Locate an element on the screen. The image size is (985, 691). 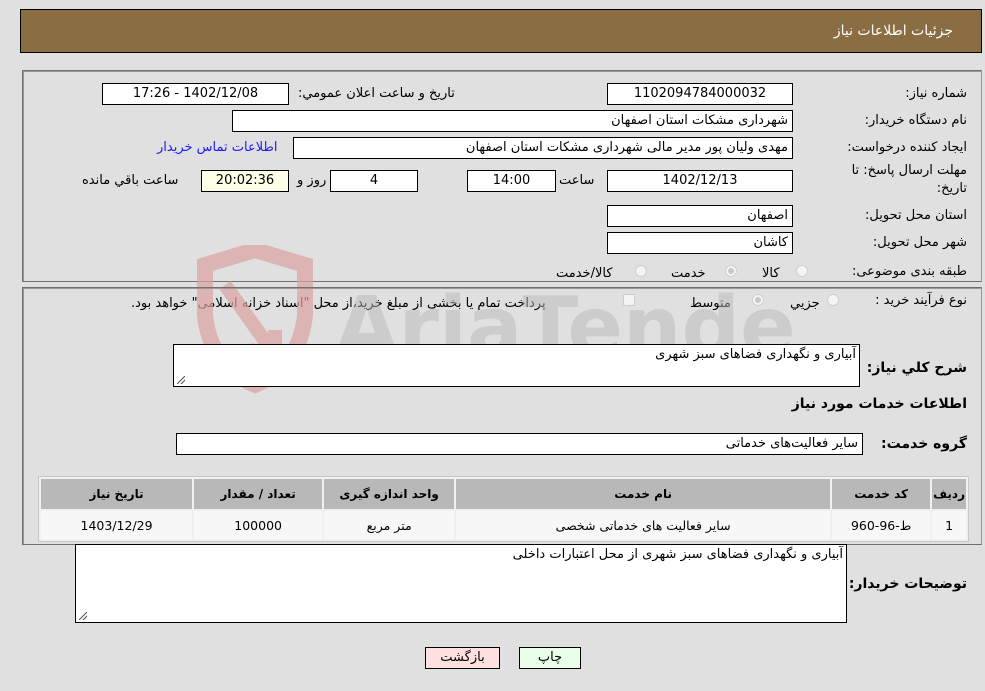
summary-textarea: آبیاری و نگهداری فضاهای سبز شهری is located at coordinates (516, 365).